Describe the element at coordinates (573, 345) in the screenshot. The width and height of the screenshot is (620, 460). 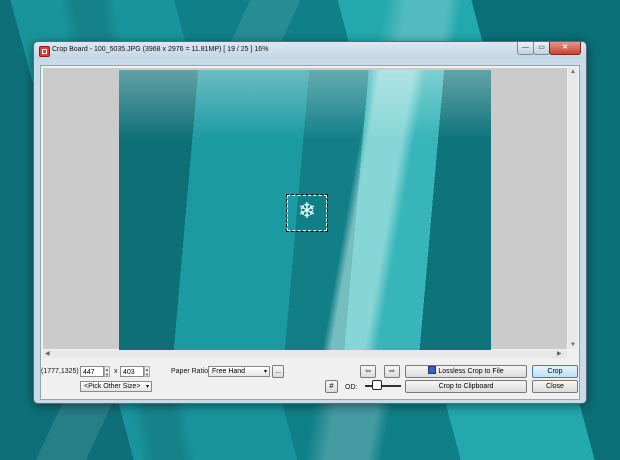
I see `scroll-down-icon: ▼` at that location.